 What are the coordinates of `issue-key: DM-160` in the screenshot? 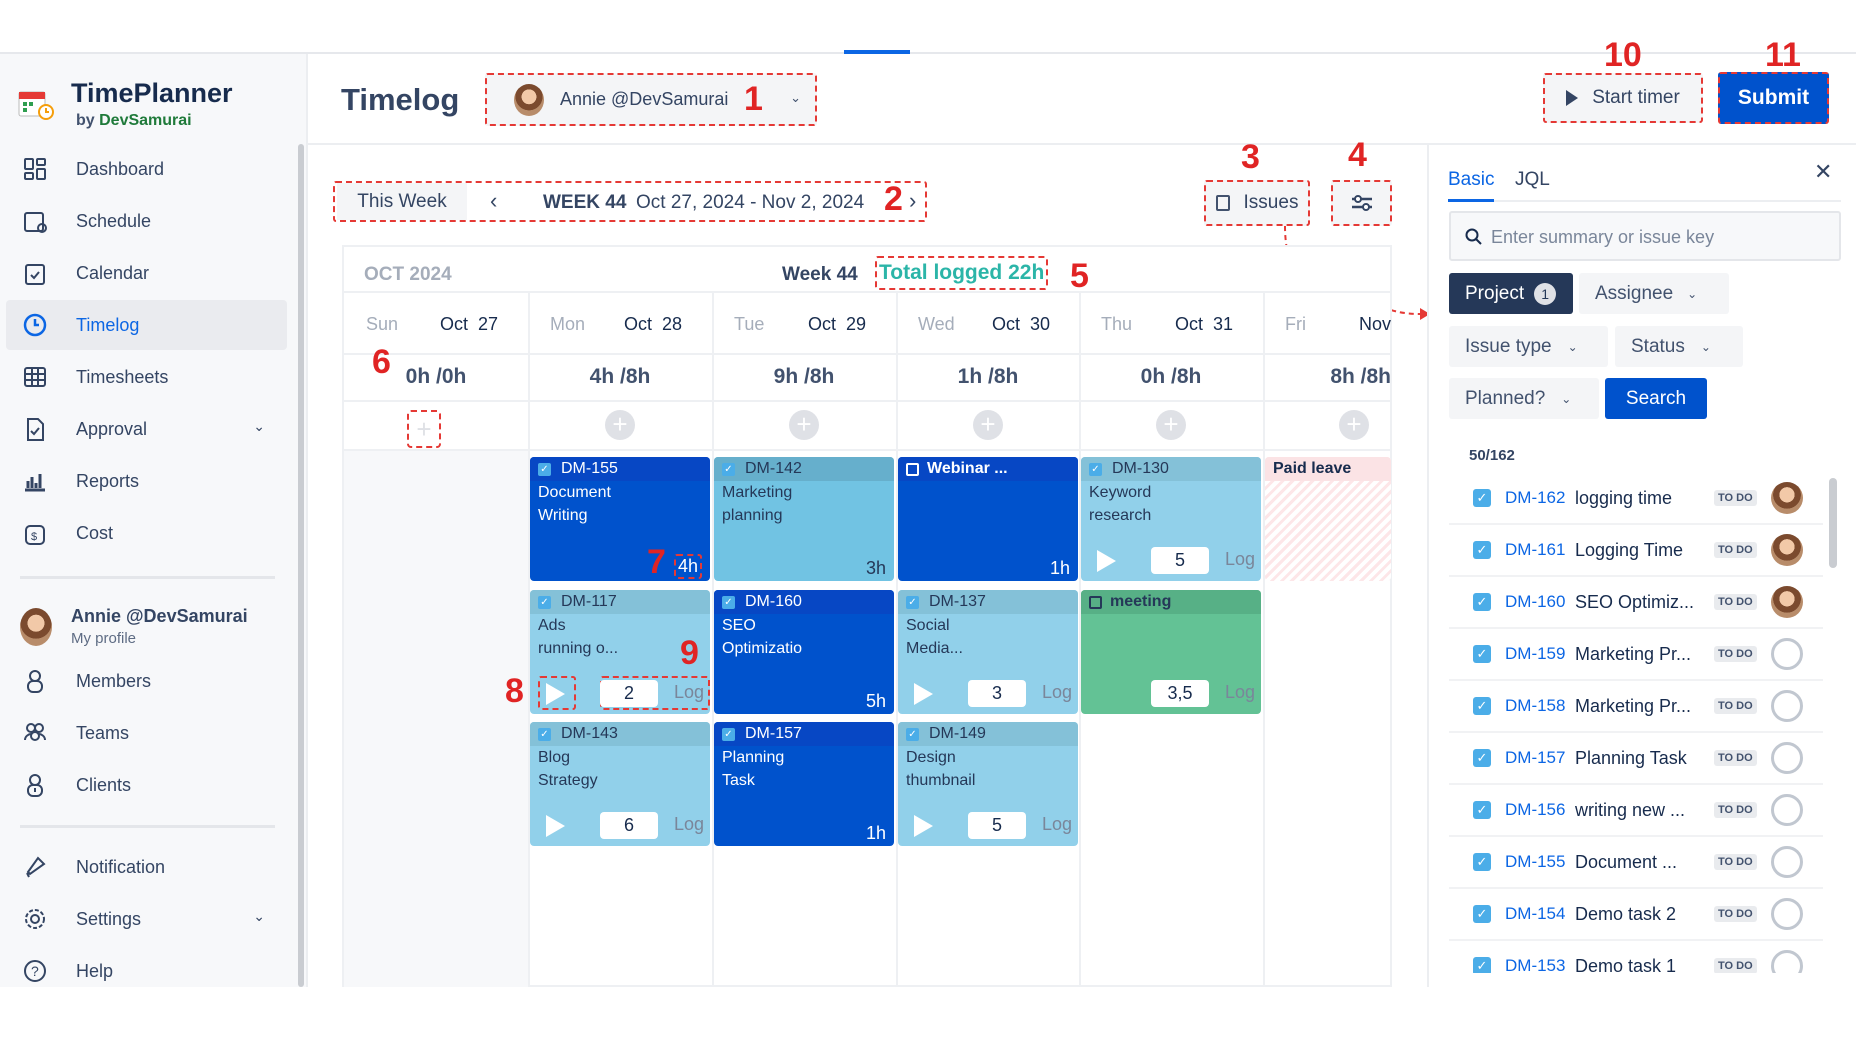 It's located at (1540, 602).